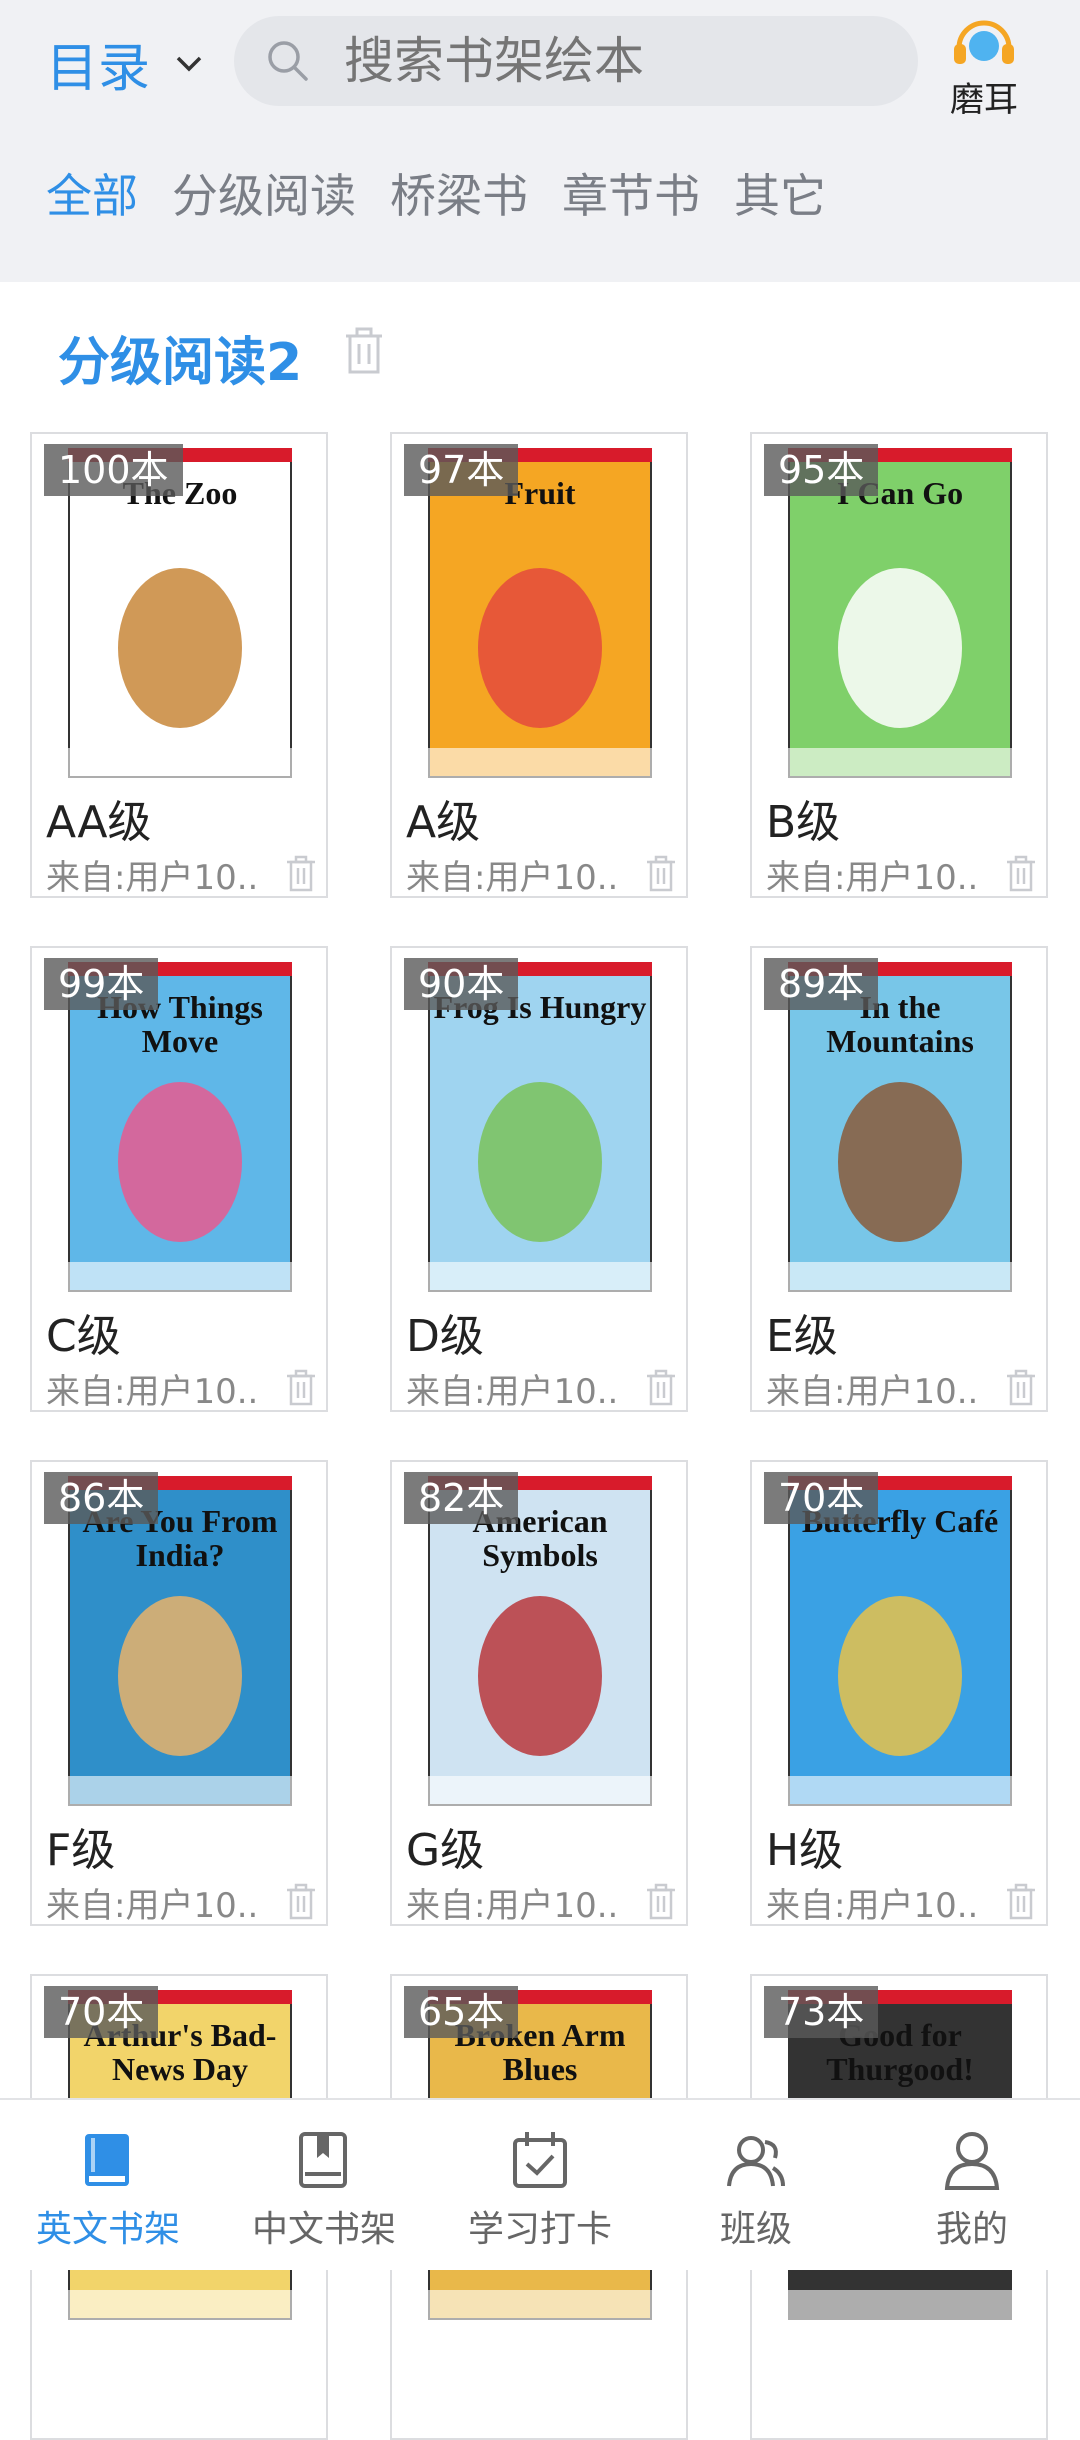  I want to click on headphones-icon, so click(984, 42).